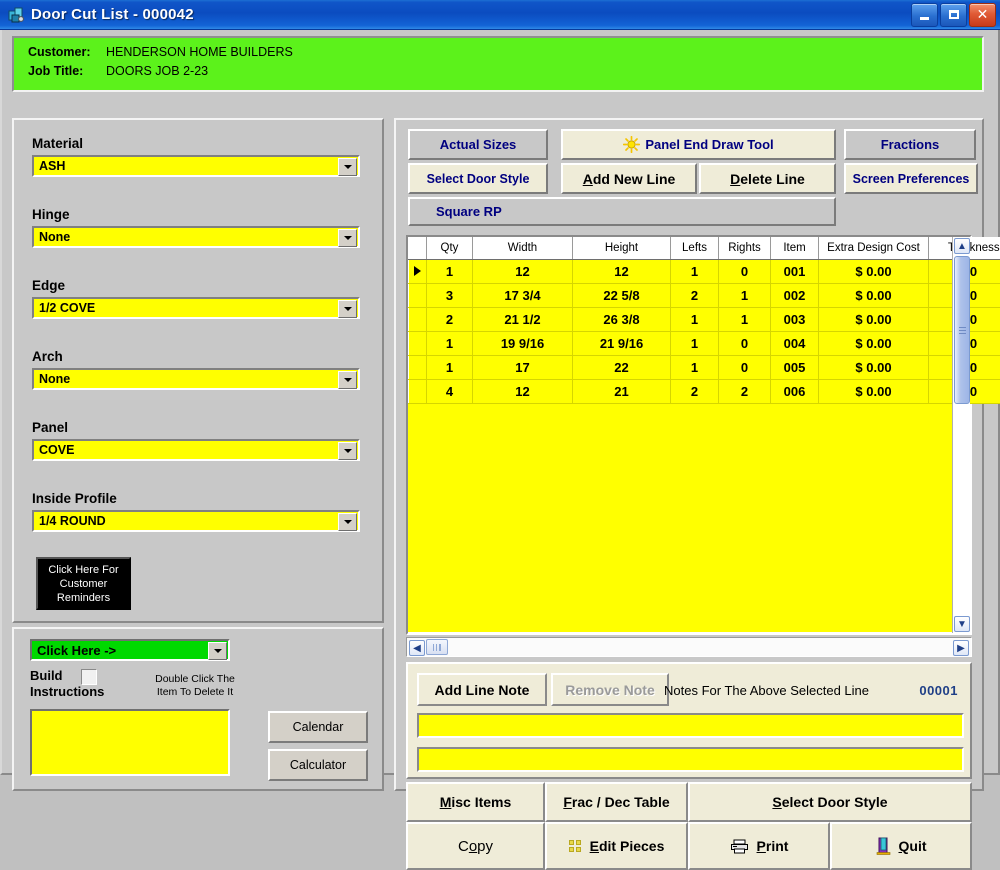 This screenshot has height=870, width=1000. I want to click on actual-sizes-button: Actual Sizes, so click(478, 144).